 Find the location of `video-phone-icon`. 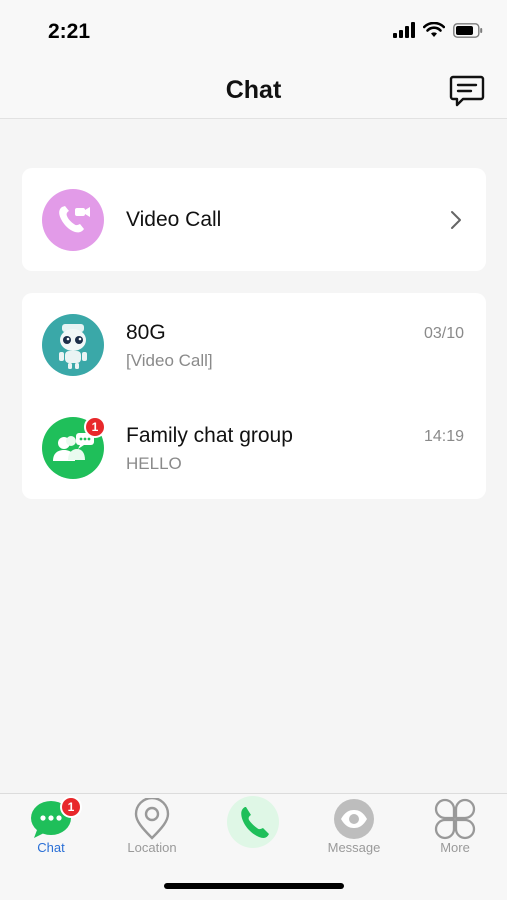

video-phone-icon is located at coordinates (74, 219).